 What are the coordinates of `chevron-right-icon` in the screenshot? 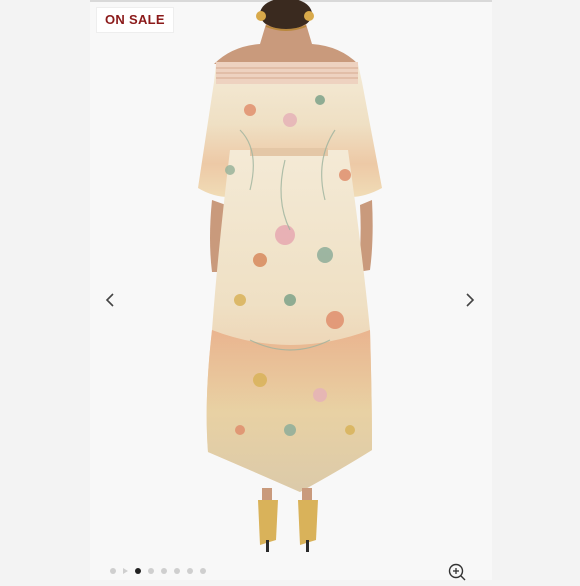 It's located at (470, 300).